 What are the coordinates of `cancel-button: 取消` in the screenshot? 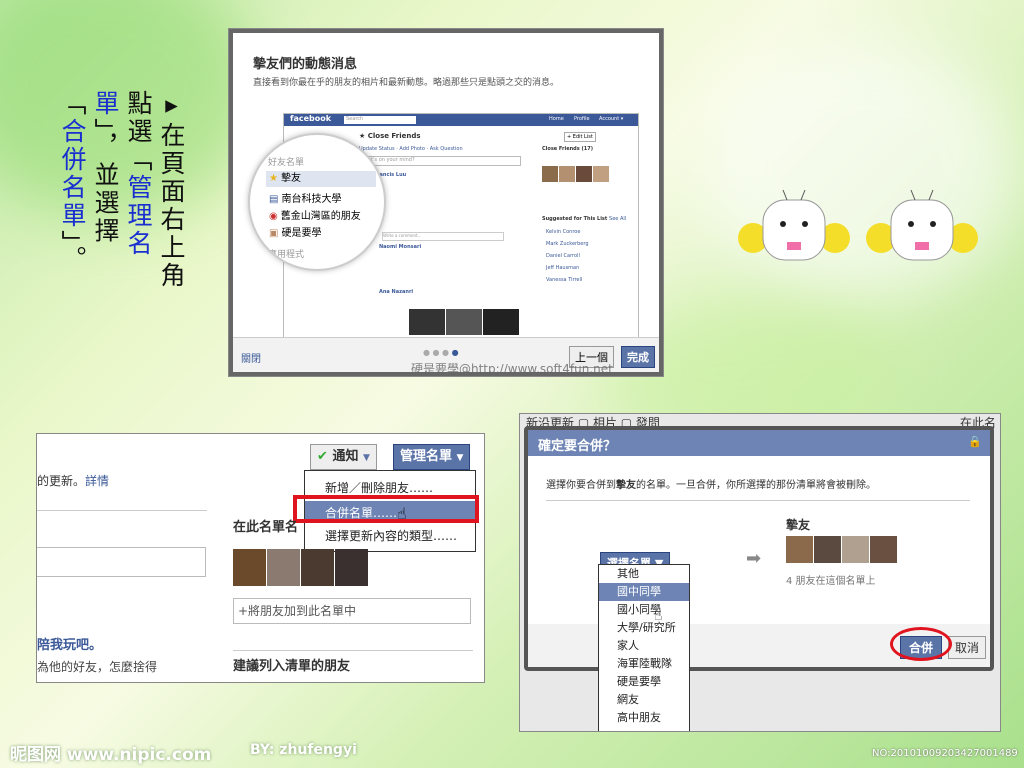 It's located at (967, 647).